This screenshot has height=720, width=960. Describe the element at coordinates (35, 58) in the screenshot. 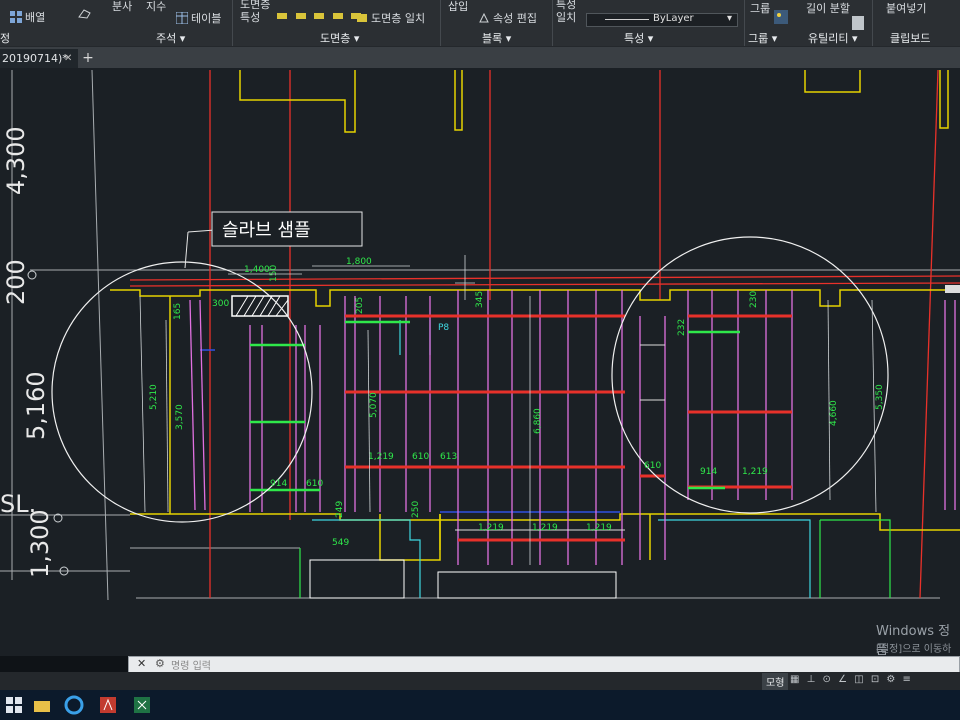

I see `document-tab-label: 20190714)*` at that location.